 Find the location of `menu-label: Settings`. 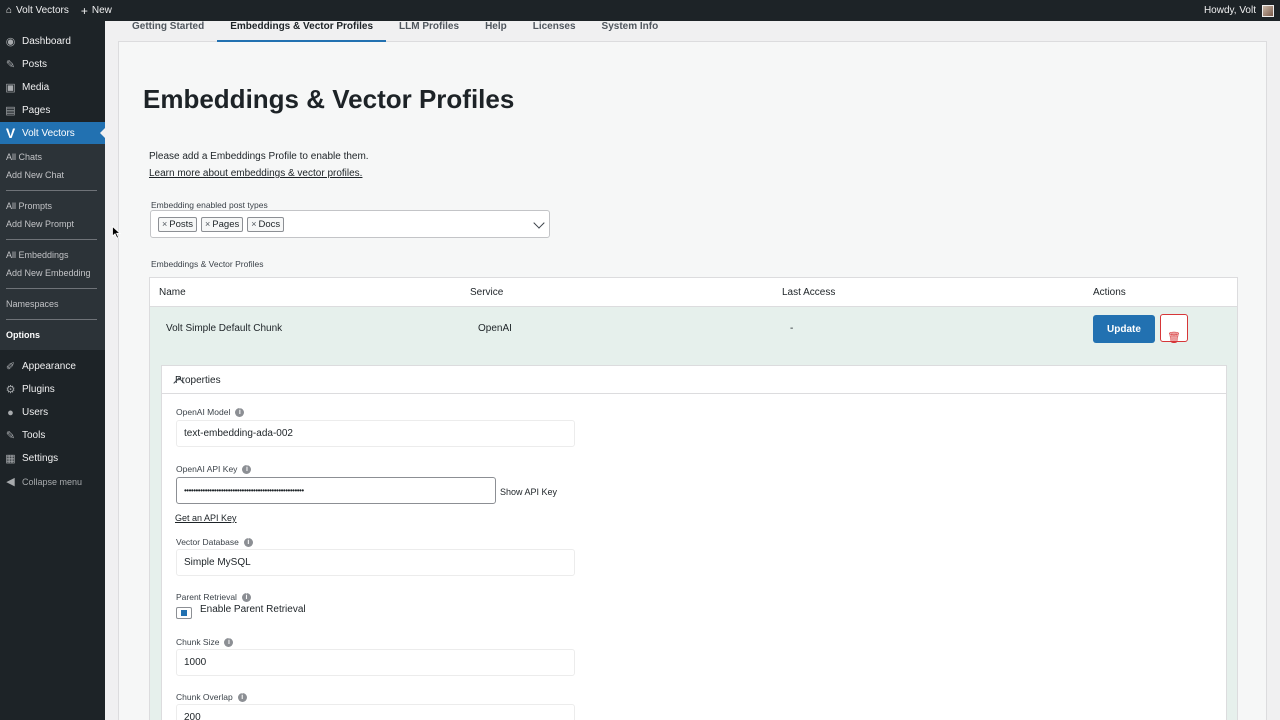

menu-label: Settings is located at coordinates (40, 458).